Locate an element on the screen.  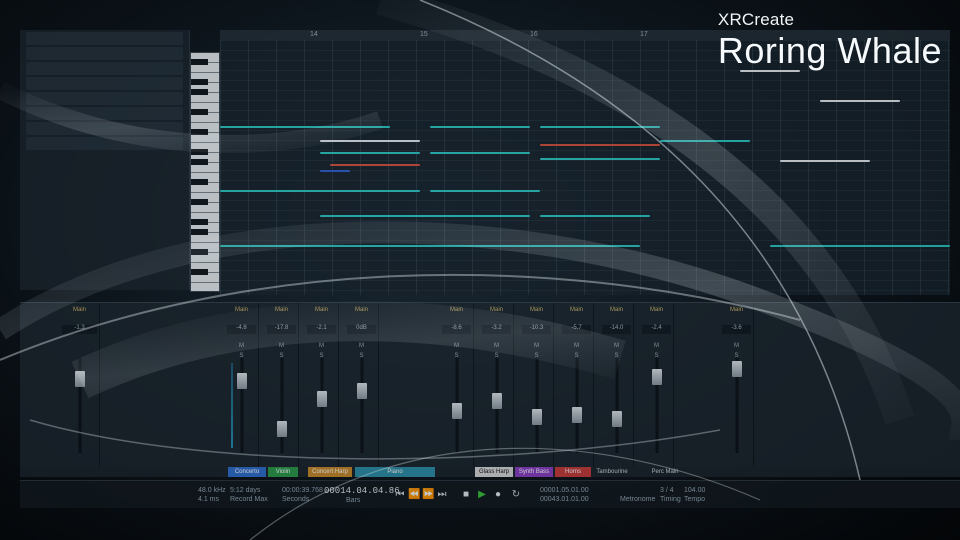
volume-readout: -2.4 is located at coordinates (656, 329).